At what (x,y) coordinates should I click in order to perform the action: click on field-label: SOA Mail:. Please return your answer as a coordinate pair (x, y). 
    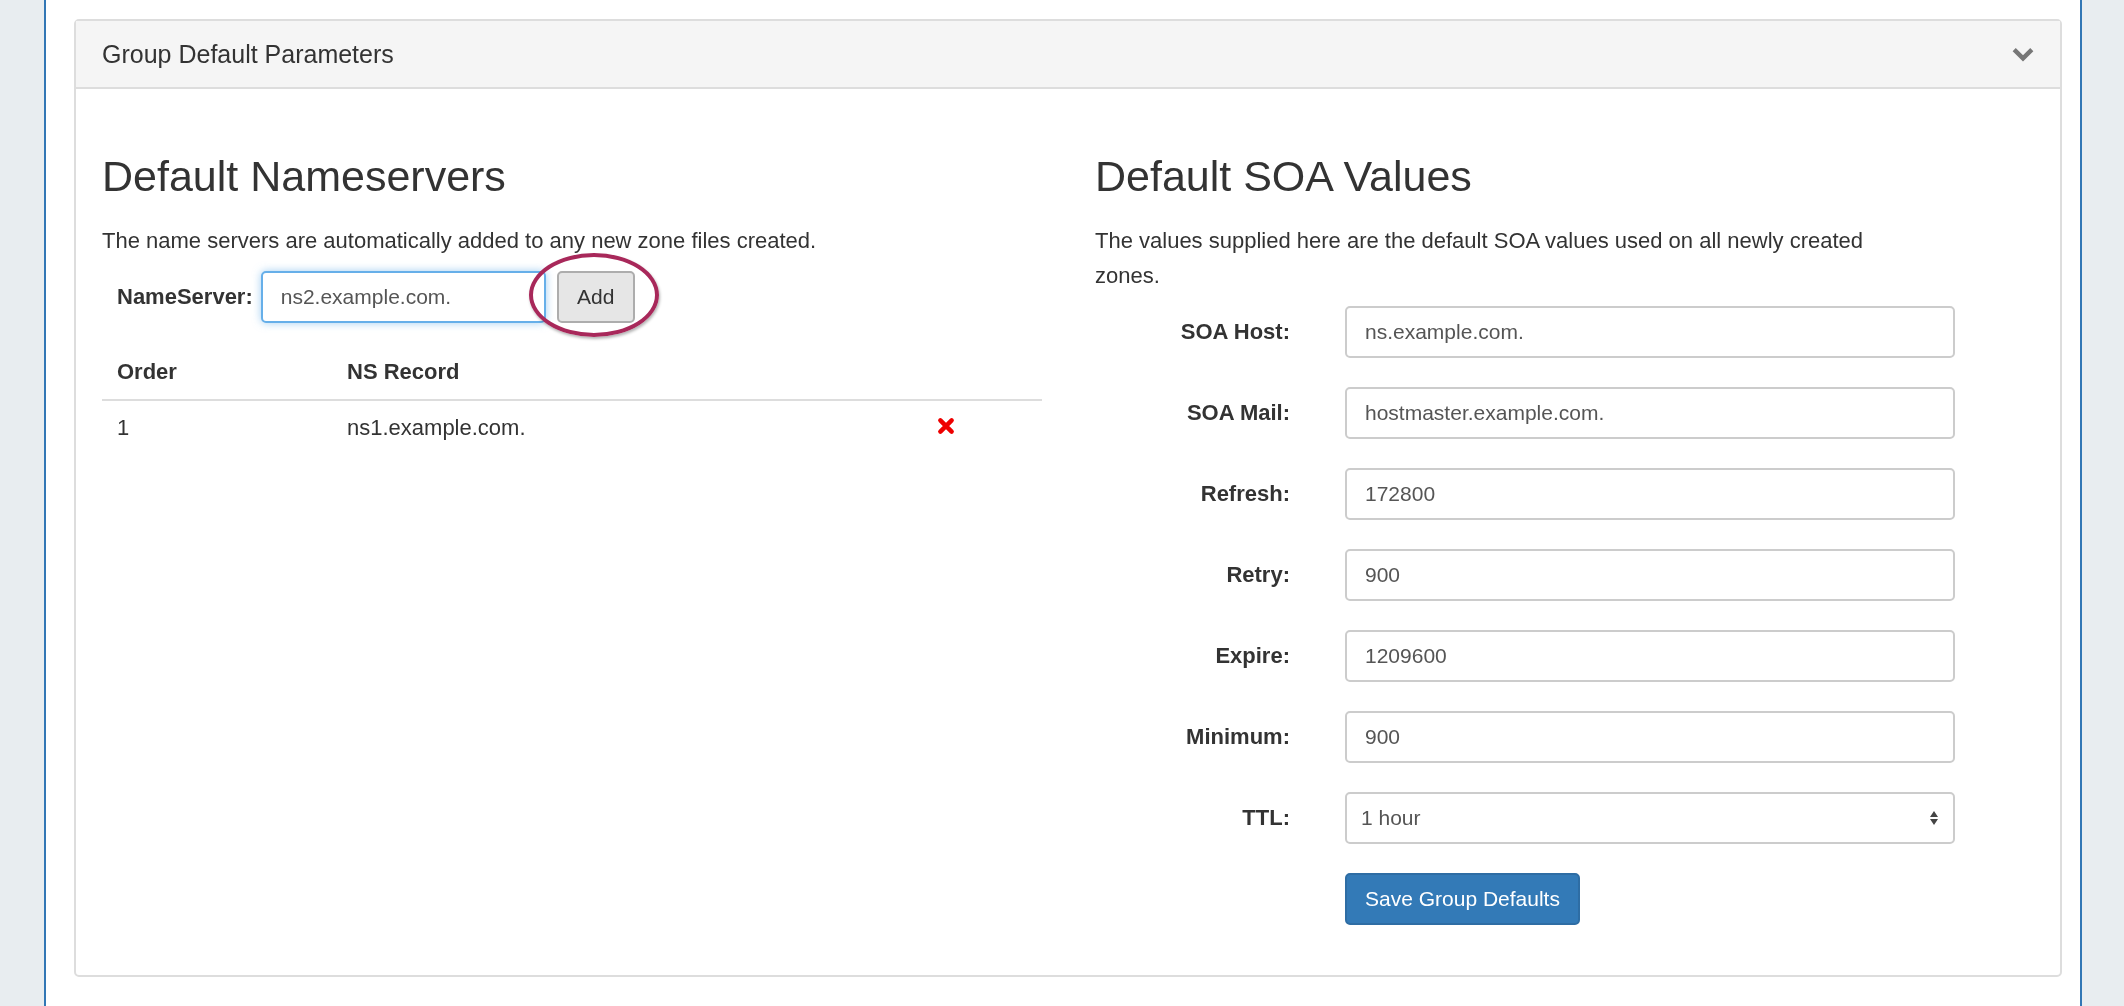
    Looking at the image, I should click on (1237, 412).